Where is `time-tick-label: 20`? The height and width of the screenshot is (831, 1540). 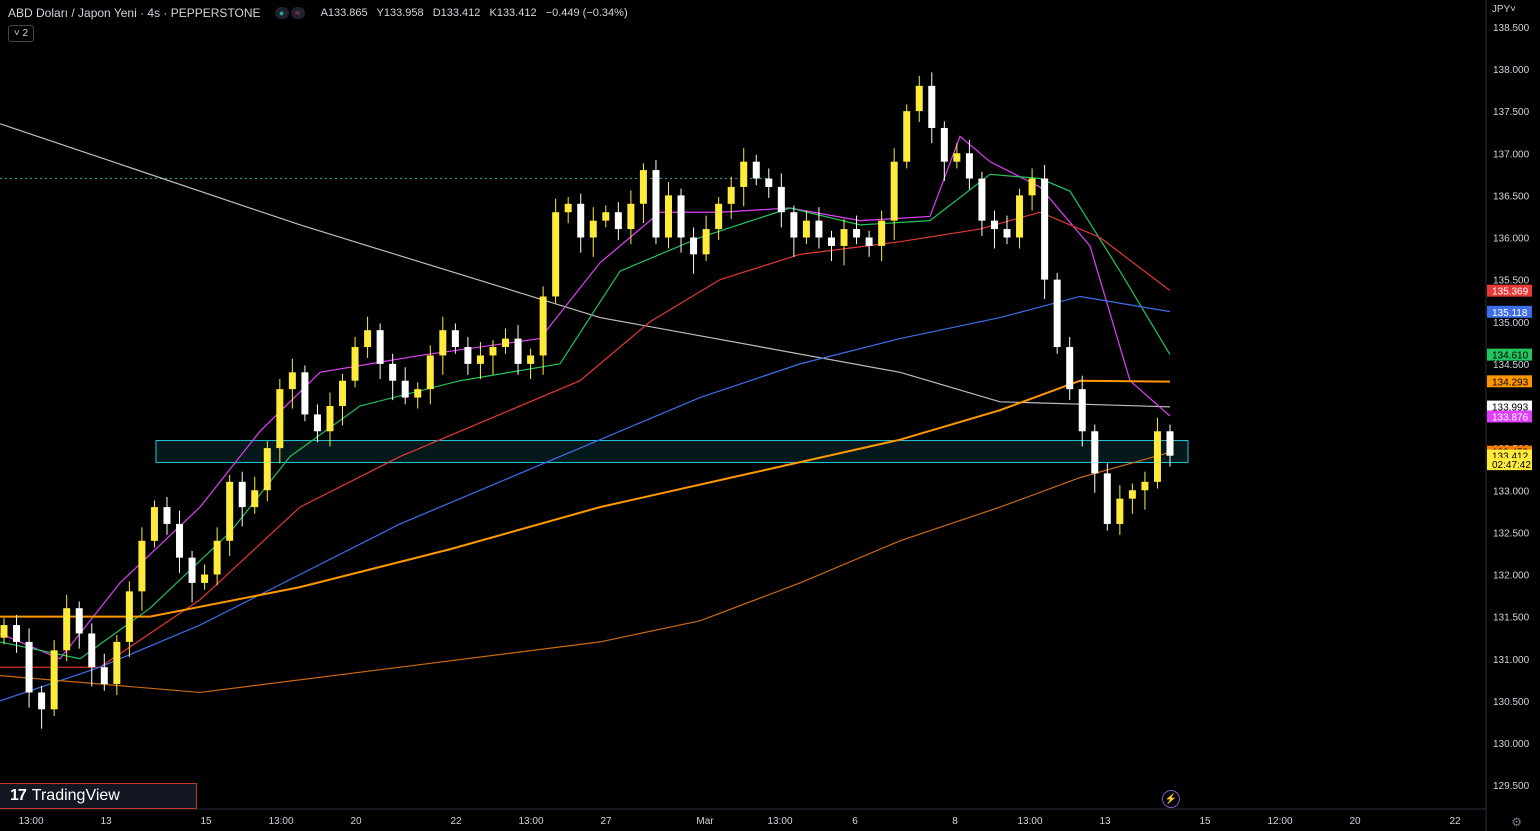 time-tick-label: 20 is located at coordinates (1355, 821).